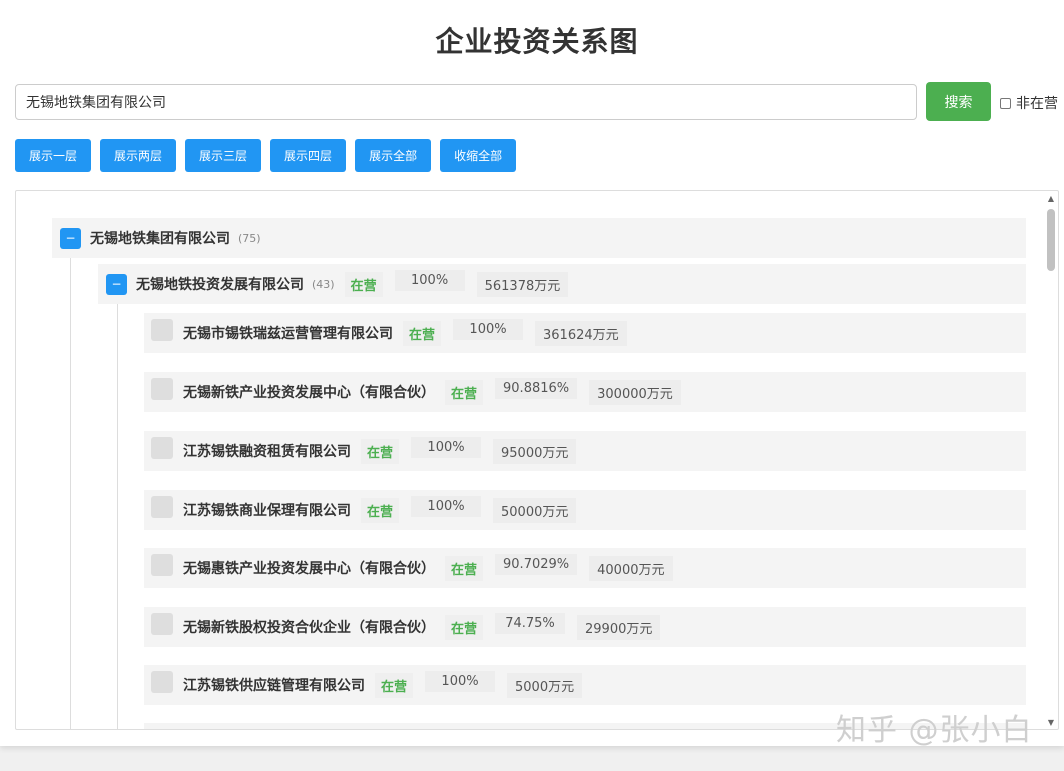  I want to click on tree-node-grandchild: 无锡新铁股权投资合伙企业（有限合伙） 在营 74.75% 29900万元, so click(585, 627).